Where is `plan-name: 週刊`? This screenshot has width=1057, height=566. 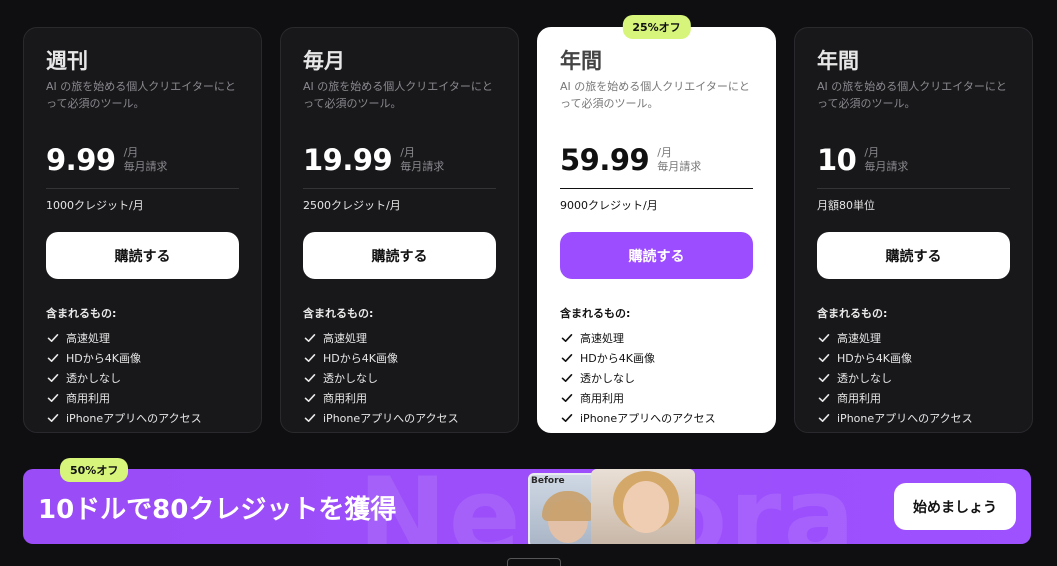 plan-name: 週刊 is located at coordinates (67, 61).